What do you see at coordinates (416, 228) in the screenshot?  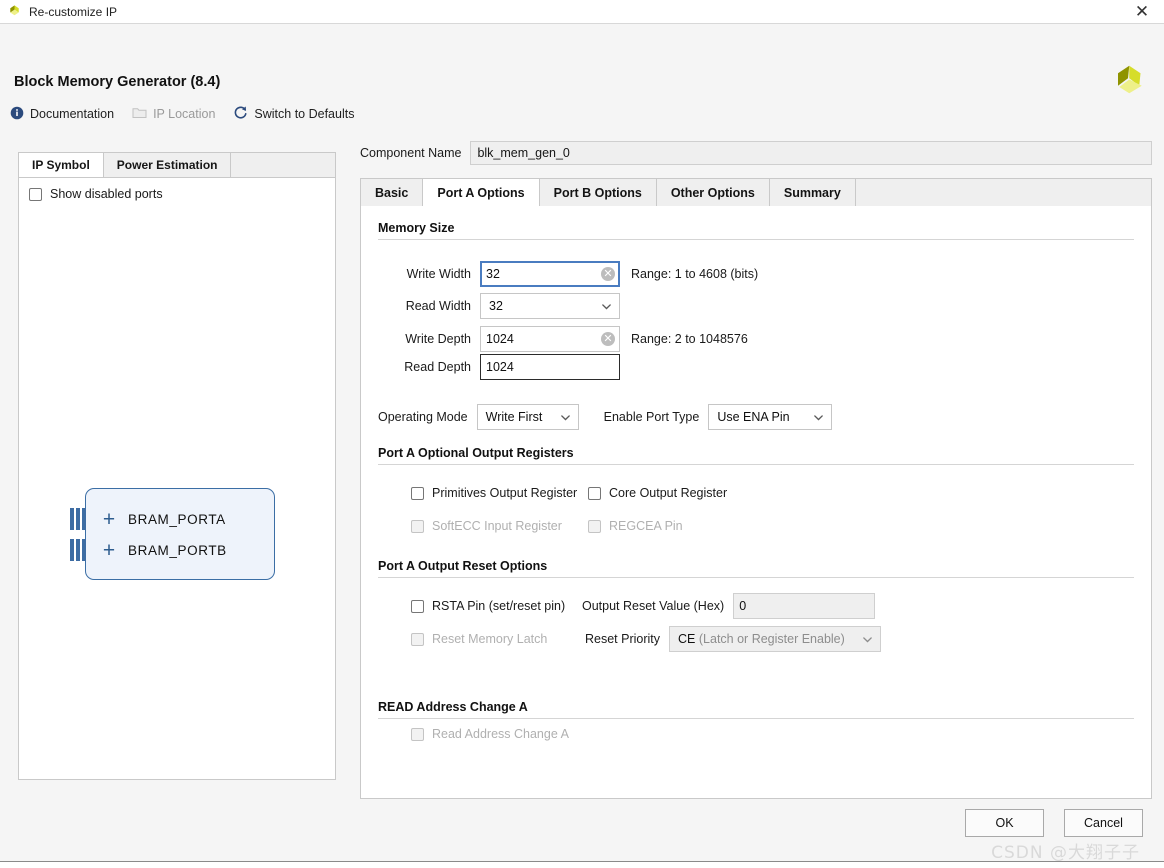 I see `memory-size-title: Memory Size` at bounding box center [416, 228].